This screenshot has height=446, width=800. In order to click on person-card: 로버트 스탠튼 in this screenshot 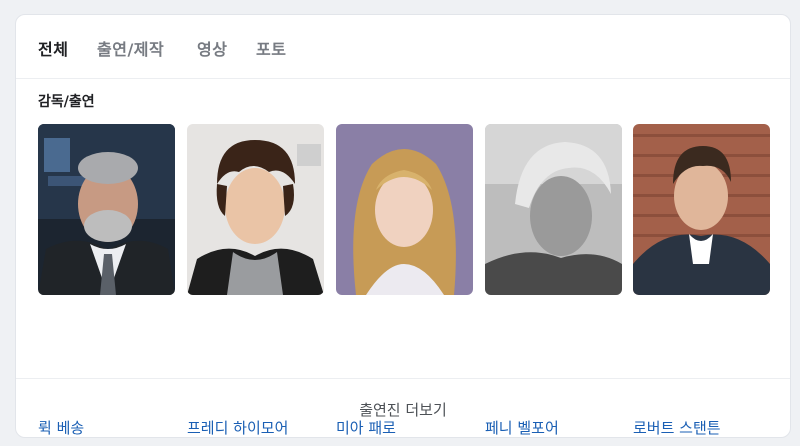, I will do `click(701, 280)`.